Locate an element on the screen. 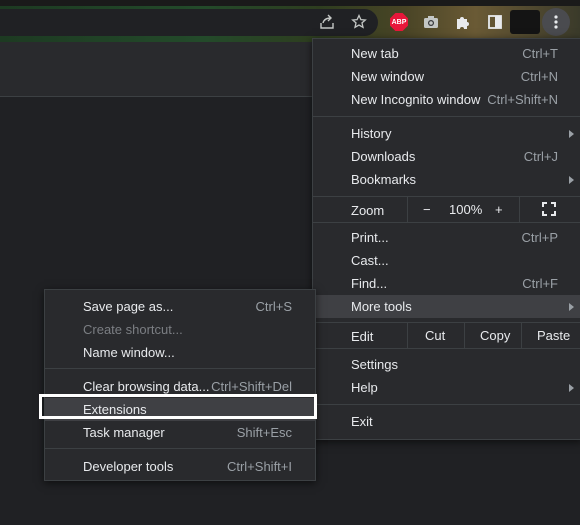  copy-label: Copy is located at coordinates (495, 335).